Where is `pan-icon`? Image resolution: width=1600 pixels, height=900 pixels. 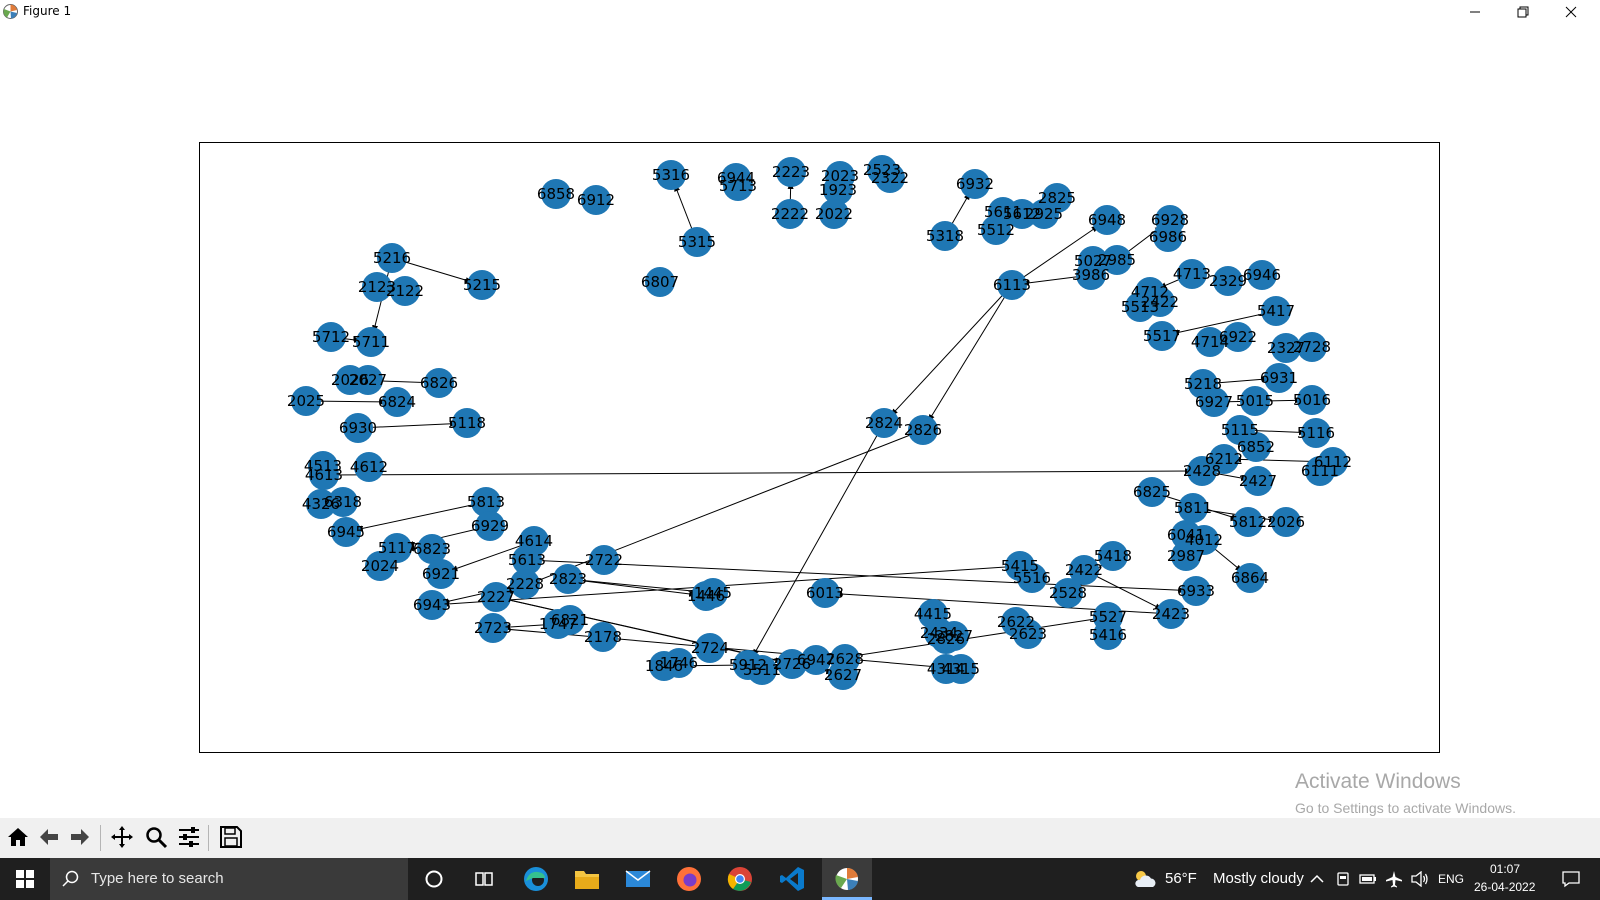 pan-icon is located at coordinates (122, 837).